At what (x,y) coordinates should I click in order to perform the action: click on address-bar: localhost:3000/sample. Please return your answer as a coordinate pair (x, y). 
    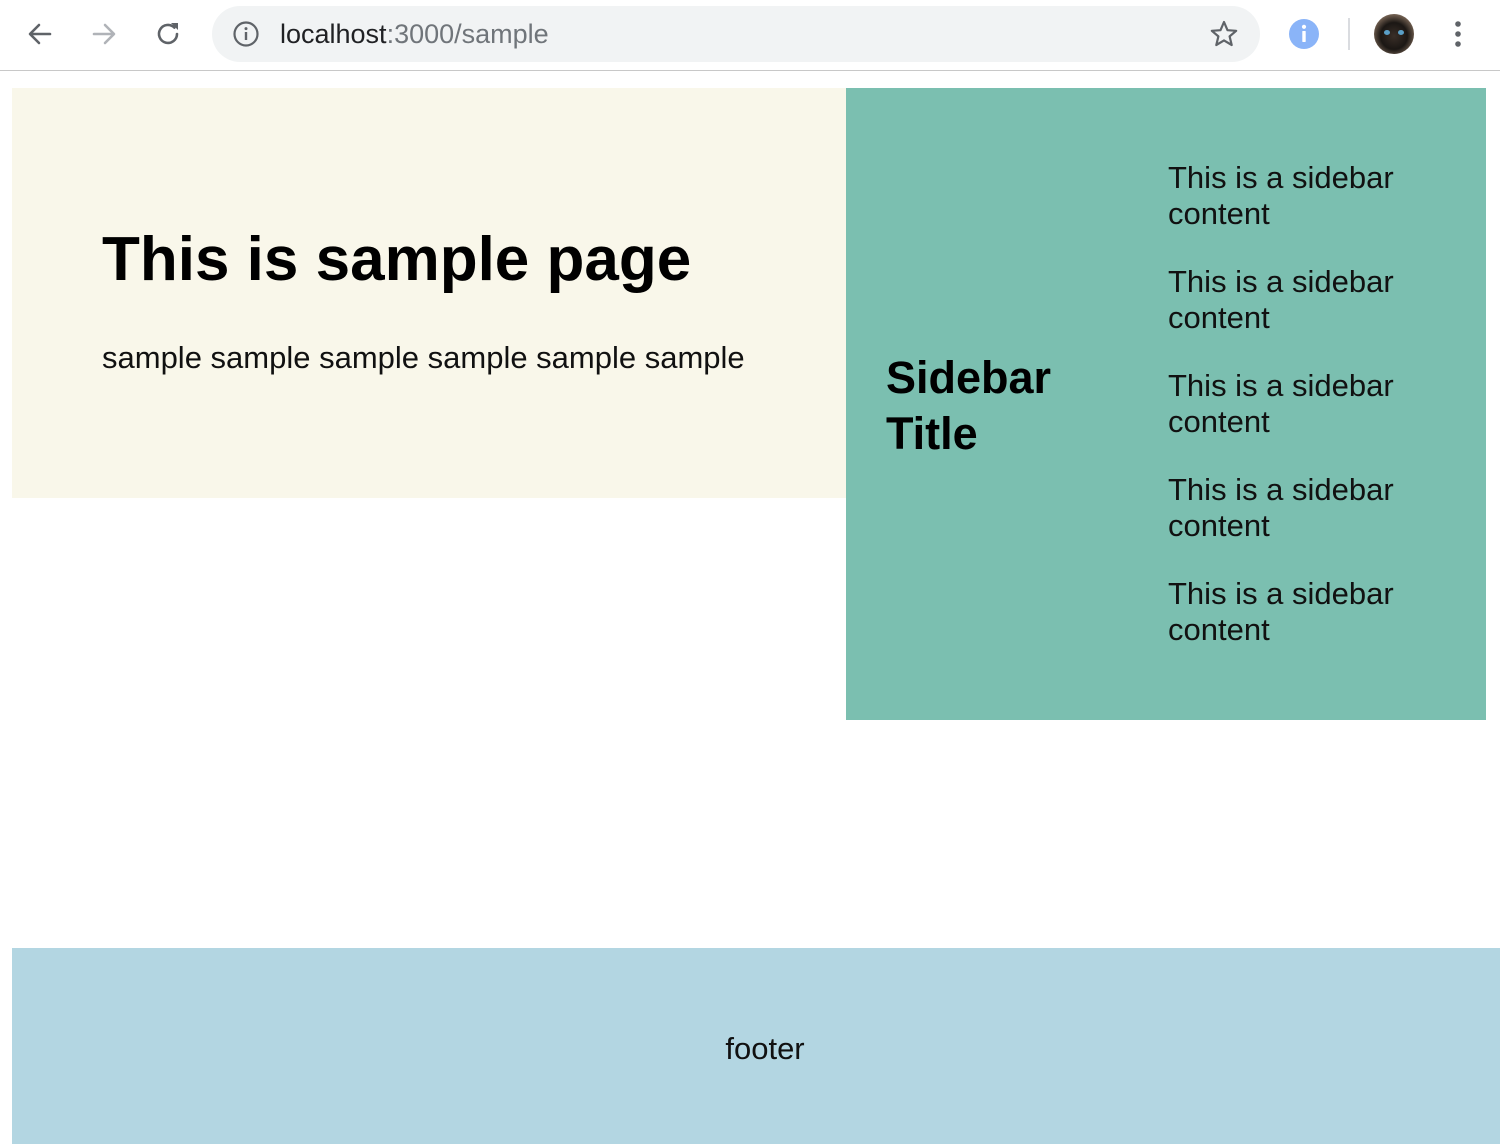
    Looking at the image, I should click on (736, 34).